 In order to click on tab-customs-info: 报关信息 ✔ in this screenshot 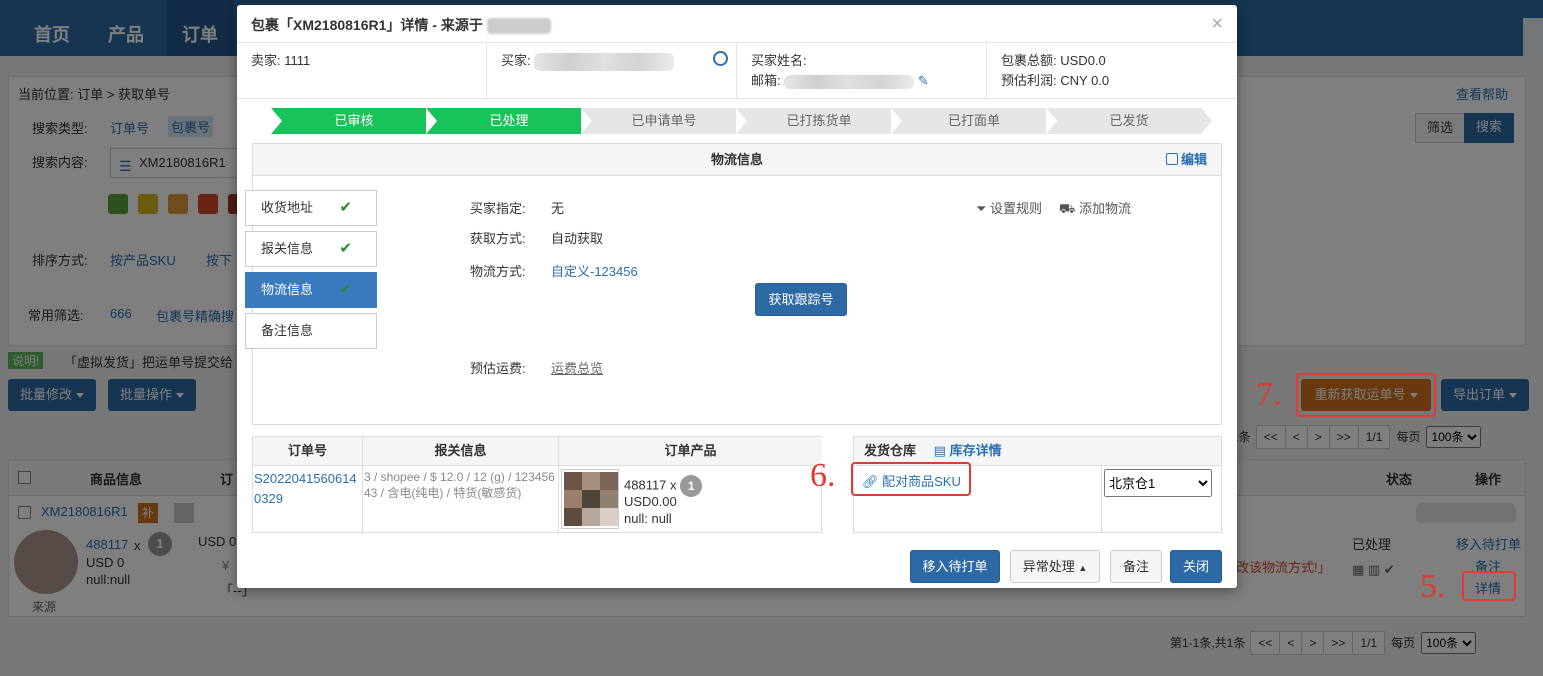, I will do `click(311, 249)`.